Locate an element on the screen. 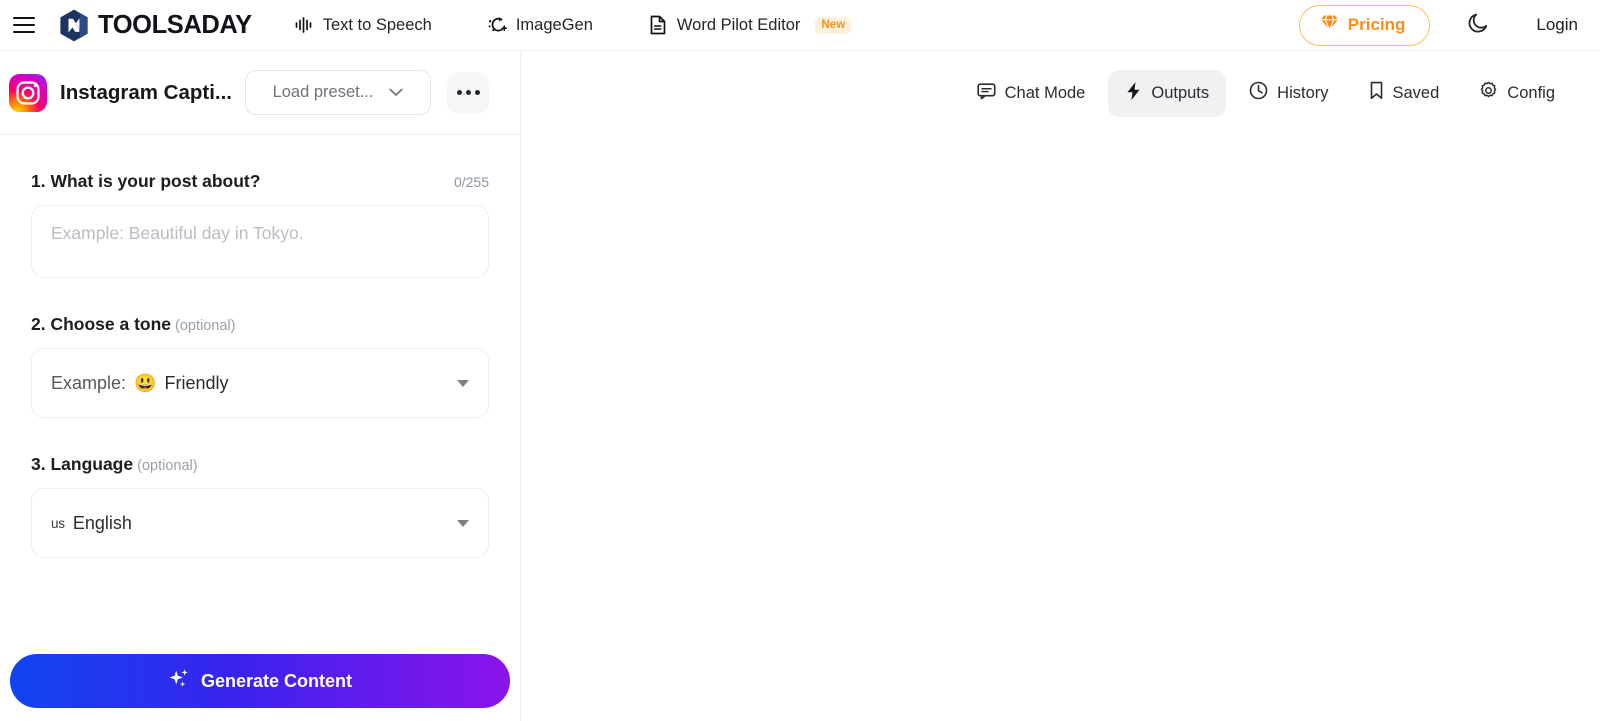  tab-outputs: Outputs is located at coordinates (1167, 93).